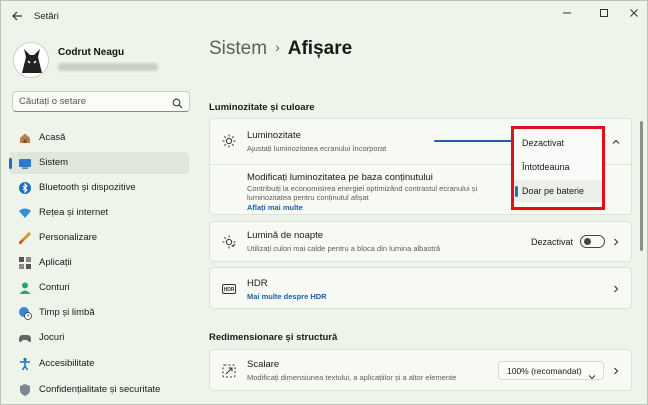 Image resolution: width=648 pixels, height=405 pixels. What do you see at coordinates (262, 107) in the screenshot?
I see `section-title-brightness-color: Luminozitate și culoare` at bounding box center [262, 107].